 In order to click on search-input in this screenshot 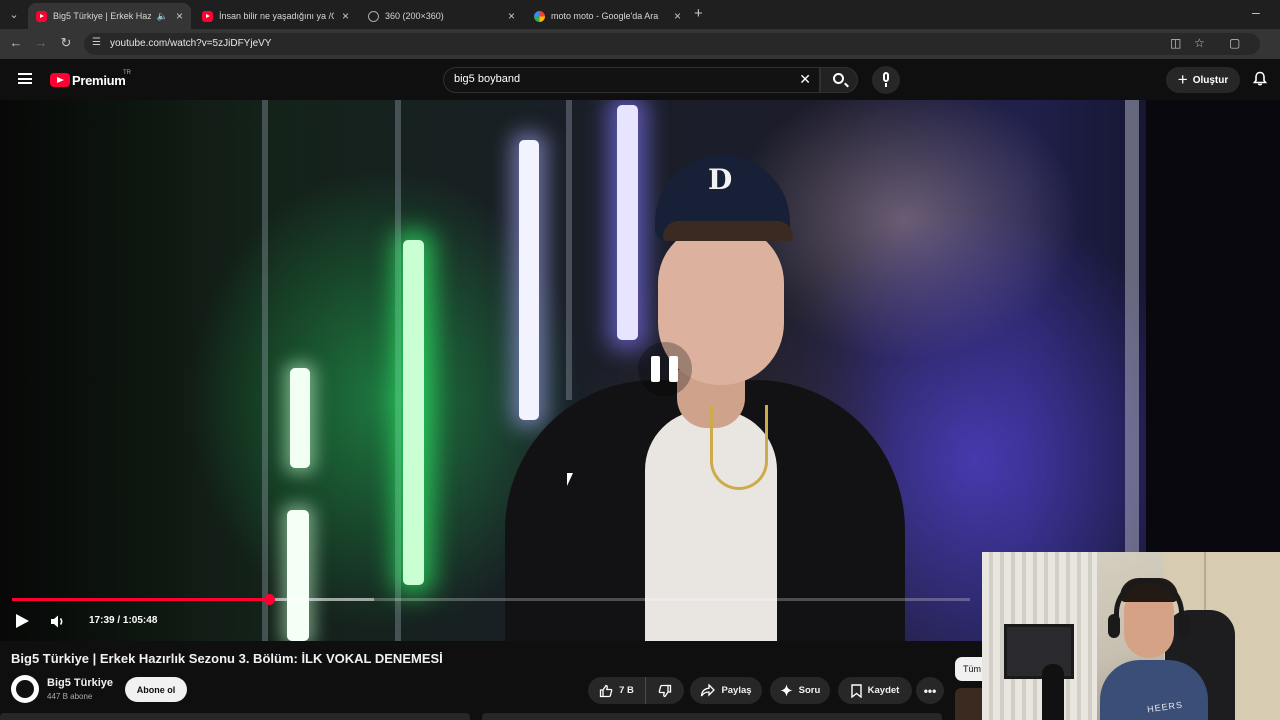, I will do `click(614, 79)`.